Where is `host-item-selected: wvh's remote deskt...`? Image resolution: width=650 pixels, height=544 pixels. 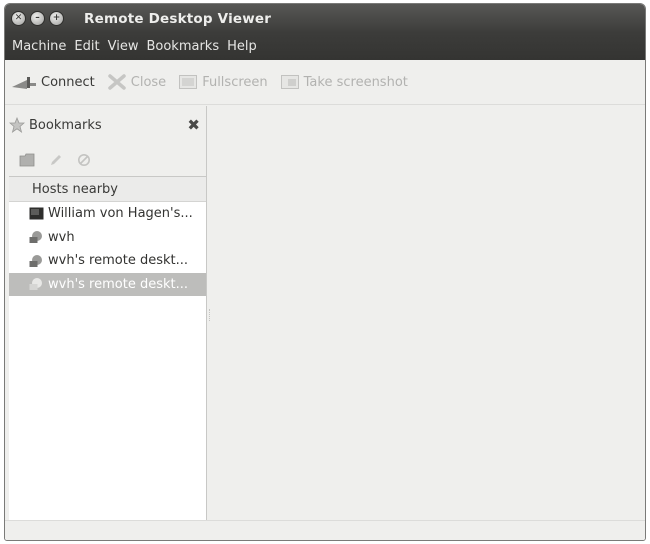
host-item-selected: wvh's remote deskt... is located at coordinates (107, 284).